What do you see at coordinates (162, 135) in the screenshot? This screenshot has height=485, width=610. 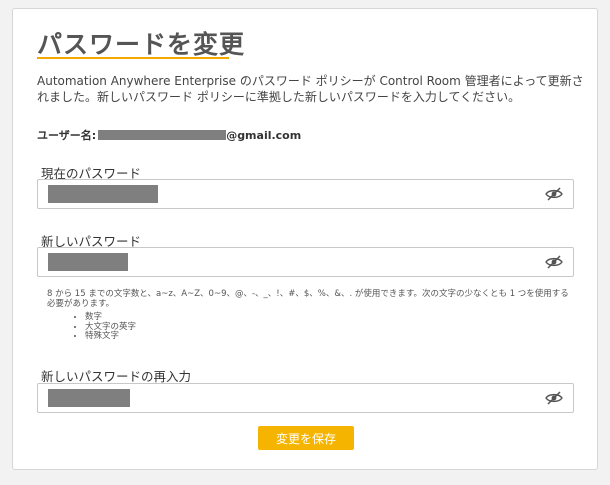 I see `username-redaction` at bounding box center [162, 135].